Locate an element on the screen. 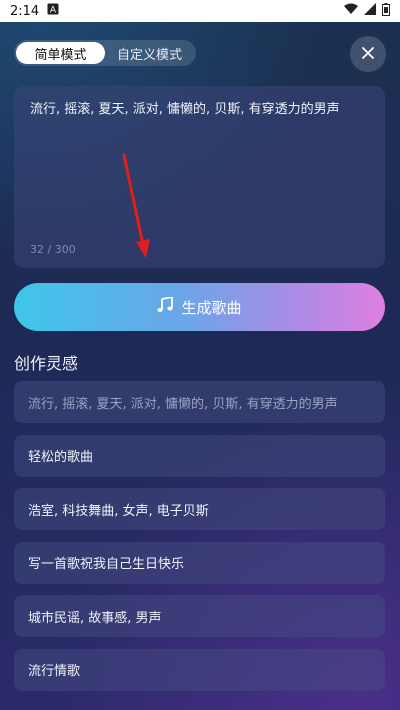 This screenshot has width=400, height=710. generate-song-button: 生成歌曲 is located at coordinates (199, 307).